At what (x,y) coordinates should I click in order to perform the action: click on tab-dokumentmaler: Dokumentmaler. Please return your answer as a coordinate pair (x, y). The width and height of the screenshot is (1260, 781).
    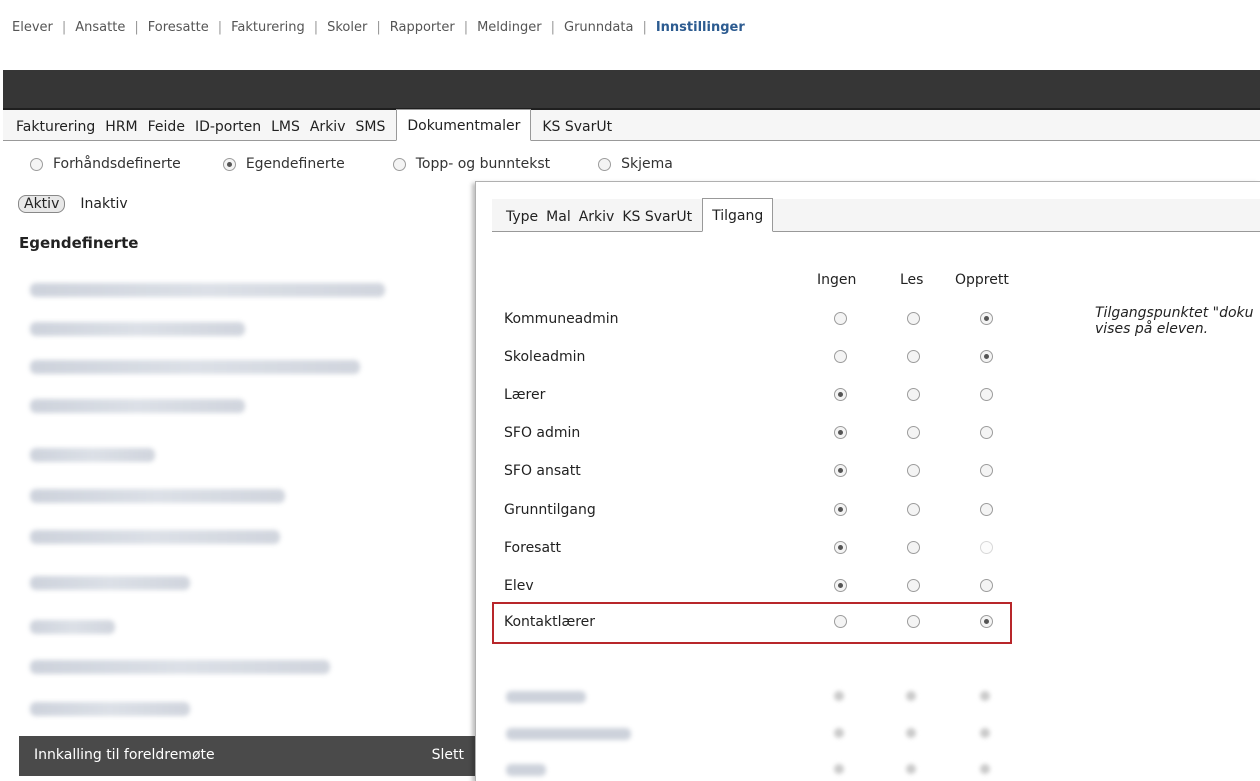
    Looking at the image, I should click on (464, 125).